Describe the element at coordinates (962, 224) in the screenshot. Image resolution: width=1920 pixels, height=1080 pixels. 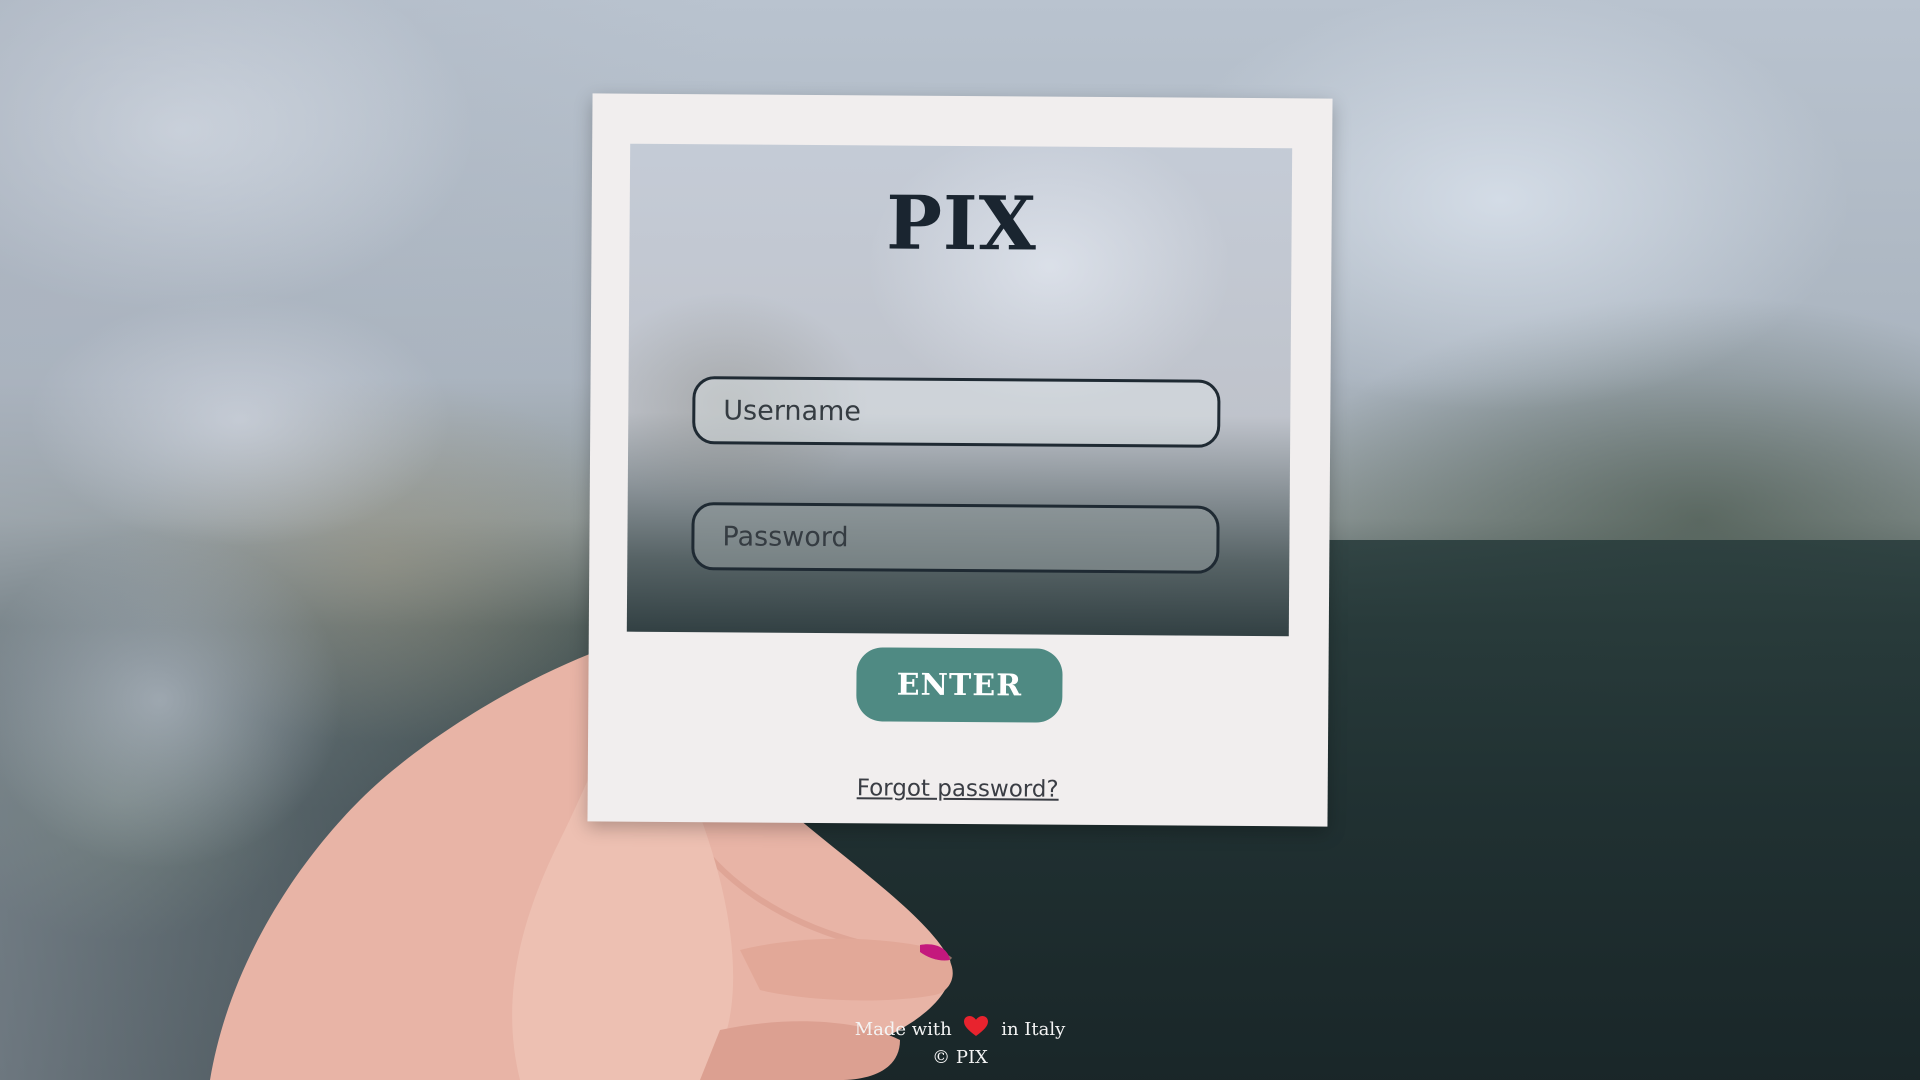
I see `brand-title: PIX` at that location.